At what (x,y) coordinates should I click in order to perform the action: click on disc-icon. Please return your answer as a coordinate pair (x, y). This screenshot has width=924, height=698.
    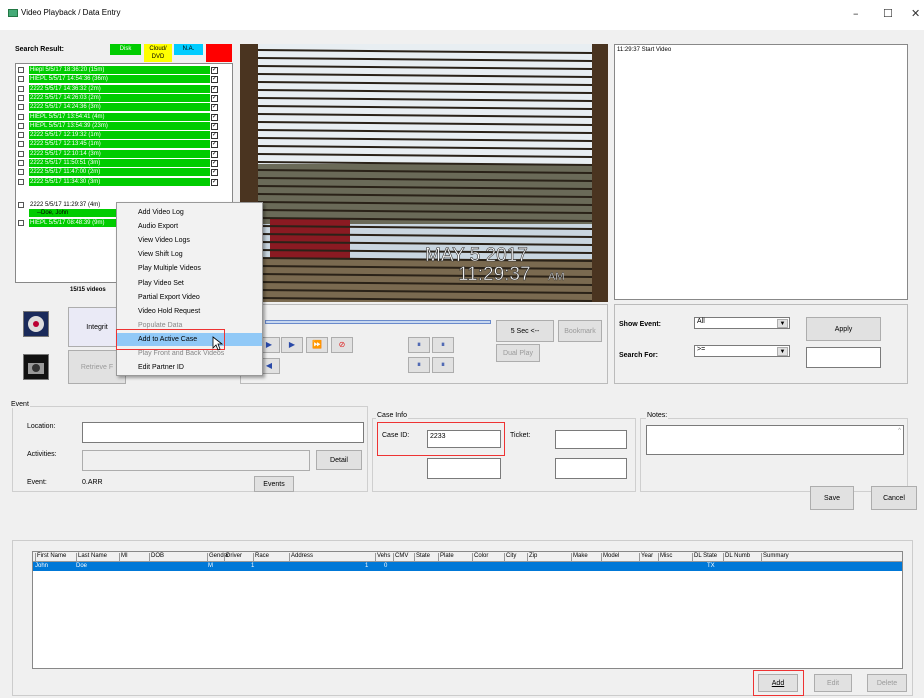
    Looking at the image, I should click on (36, 324).